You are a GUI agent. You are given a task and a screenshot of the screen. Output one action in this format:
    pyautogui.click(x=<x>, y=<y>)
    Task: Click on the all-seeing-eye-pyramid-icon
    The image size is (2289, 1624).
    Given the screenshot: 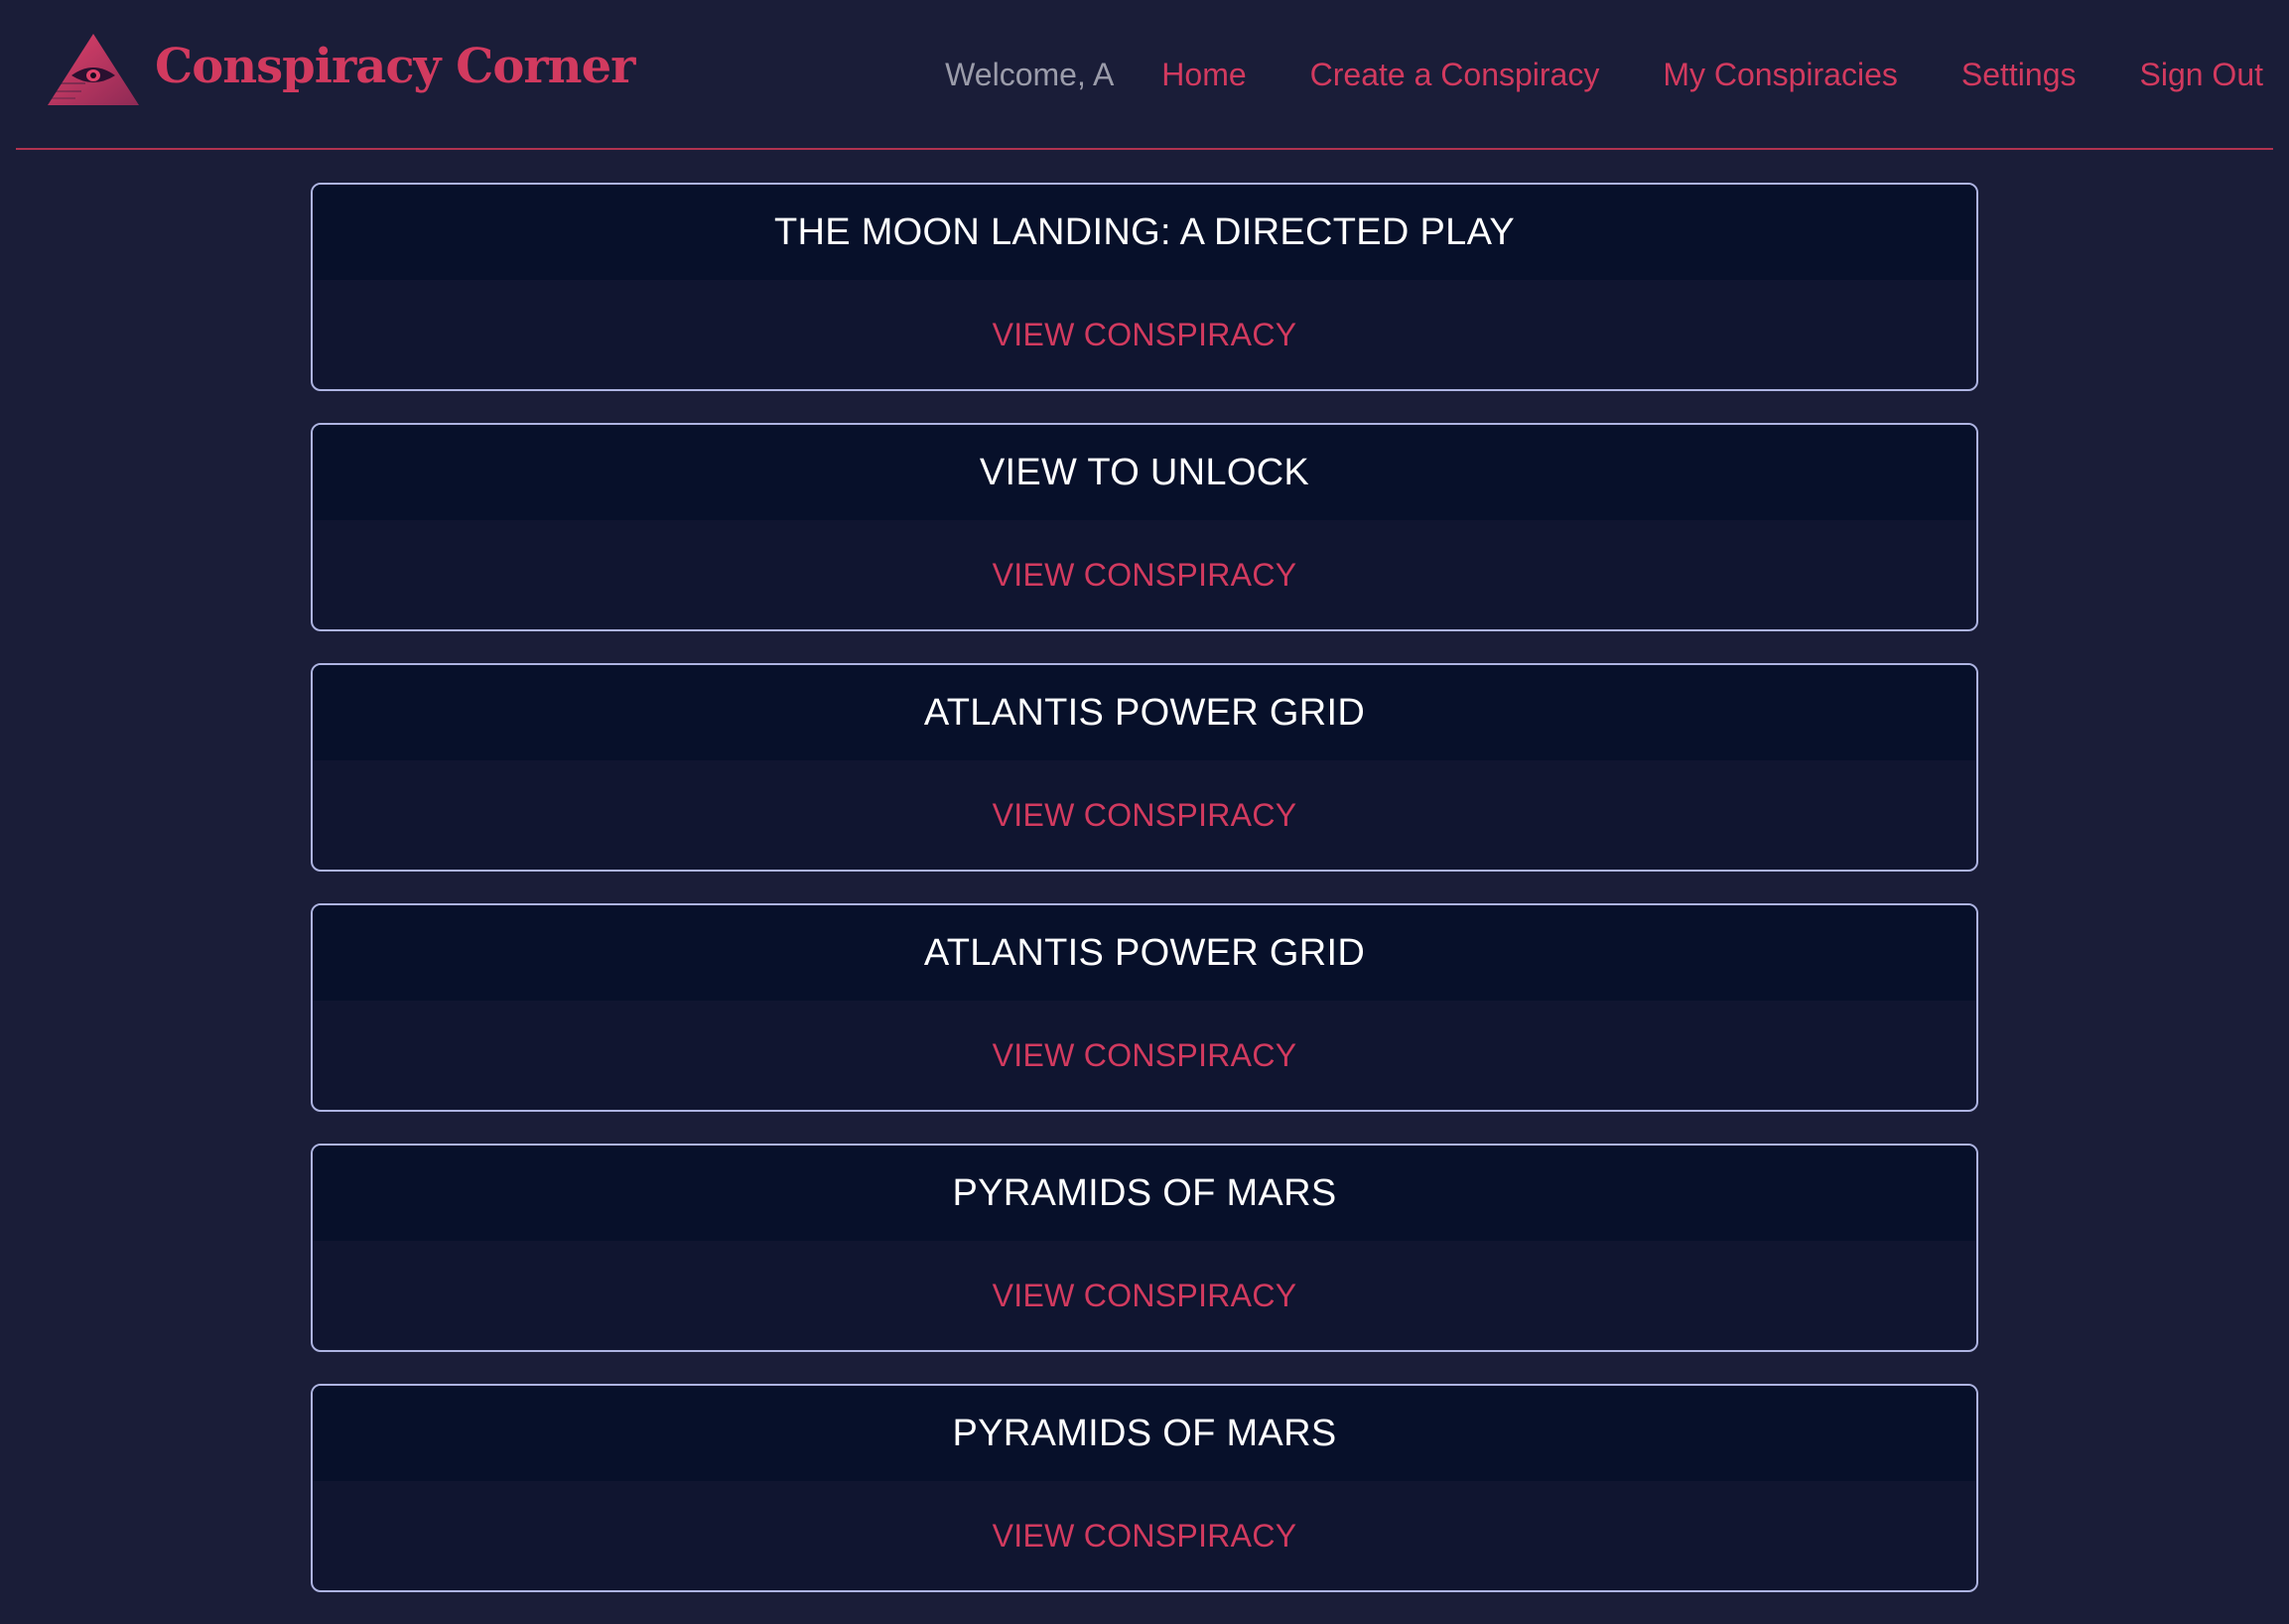 What is the action you would take?
    pyautogui.click(x=93, y=69)
    